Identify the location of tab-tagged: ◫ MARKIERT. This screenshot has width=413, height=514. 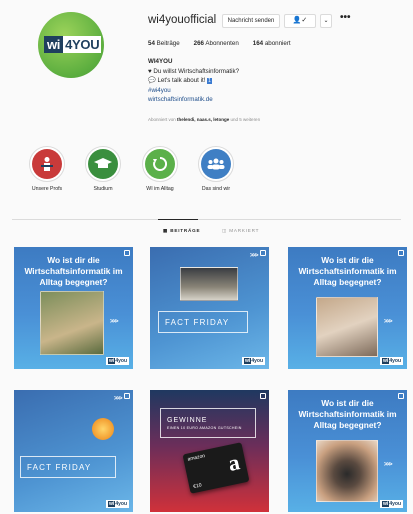
(240, 231).